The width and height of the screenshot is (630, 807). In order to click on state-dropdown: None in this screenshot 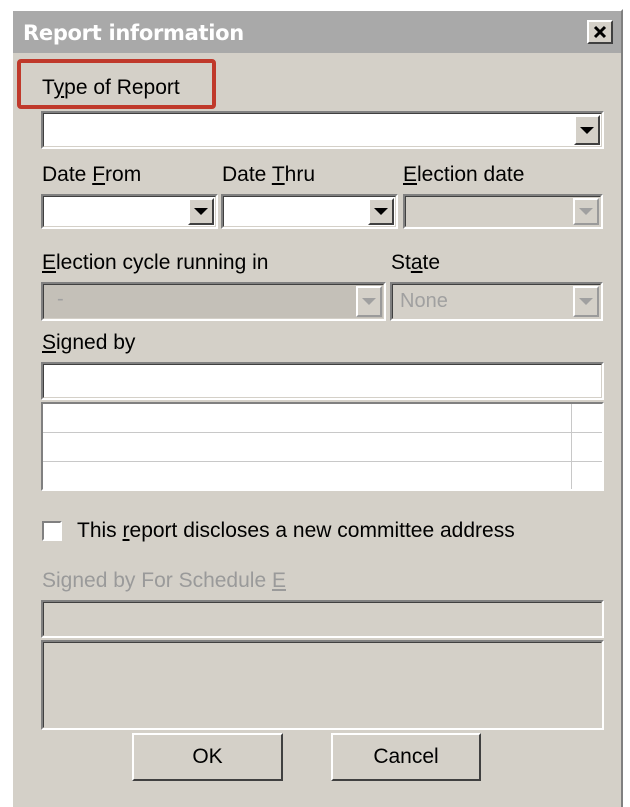, I will do `click(496, 301)`.